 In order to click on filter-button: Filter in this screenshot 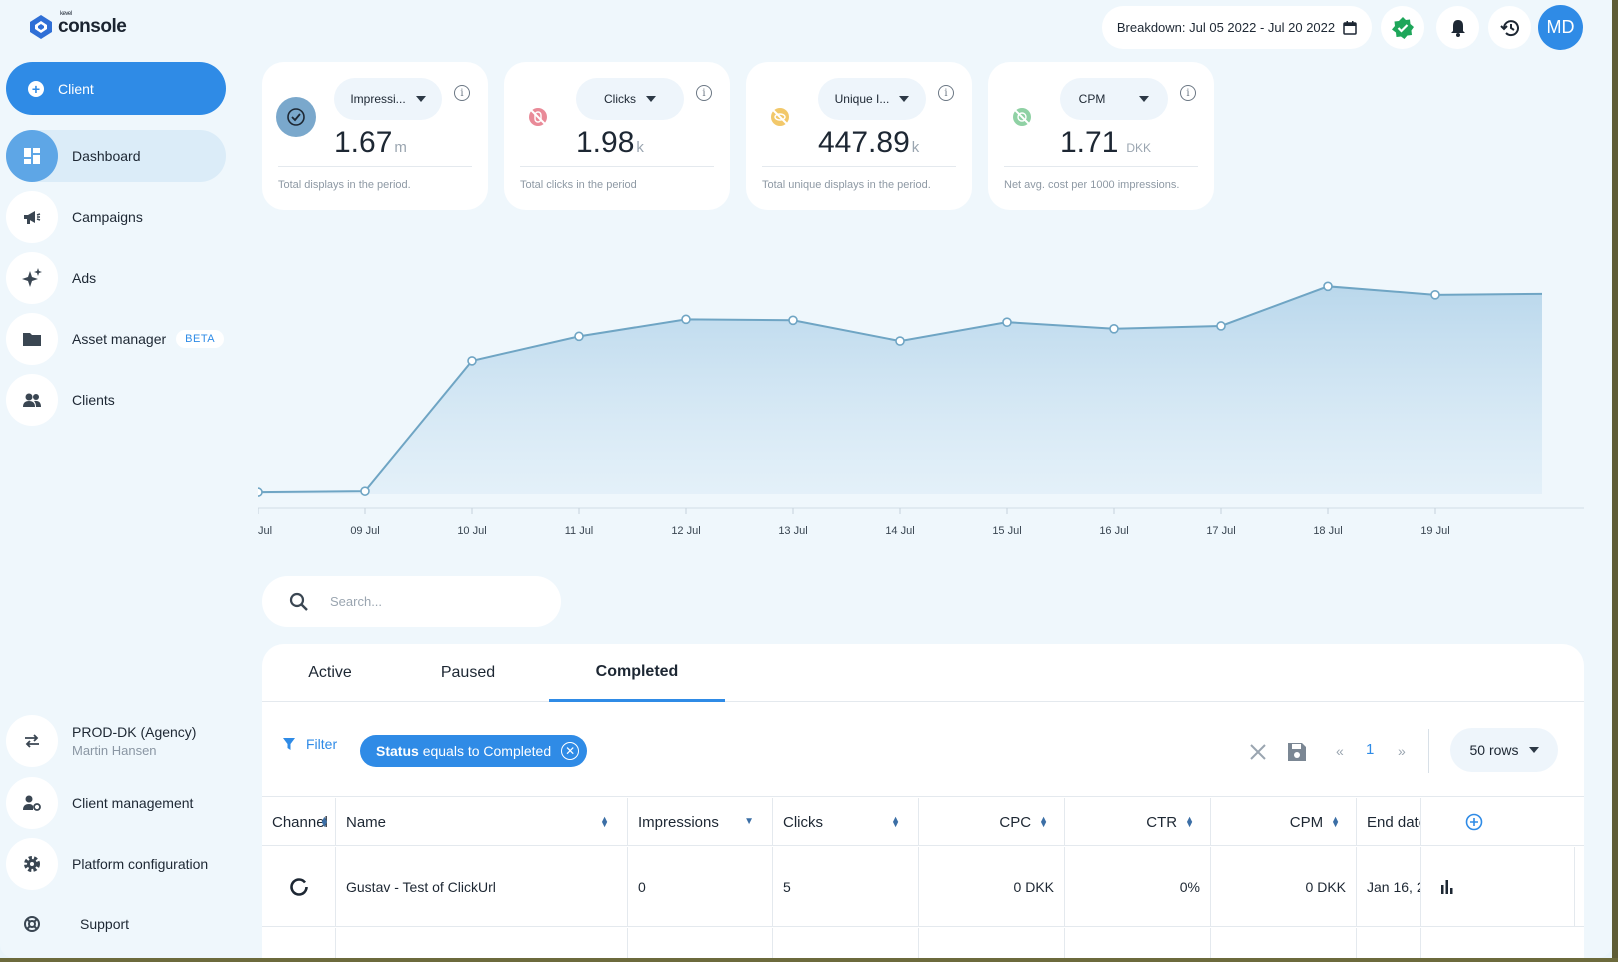, I will do `click(309, 744)`.